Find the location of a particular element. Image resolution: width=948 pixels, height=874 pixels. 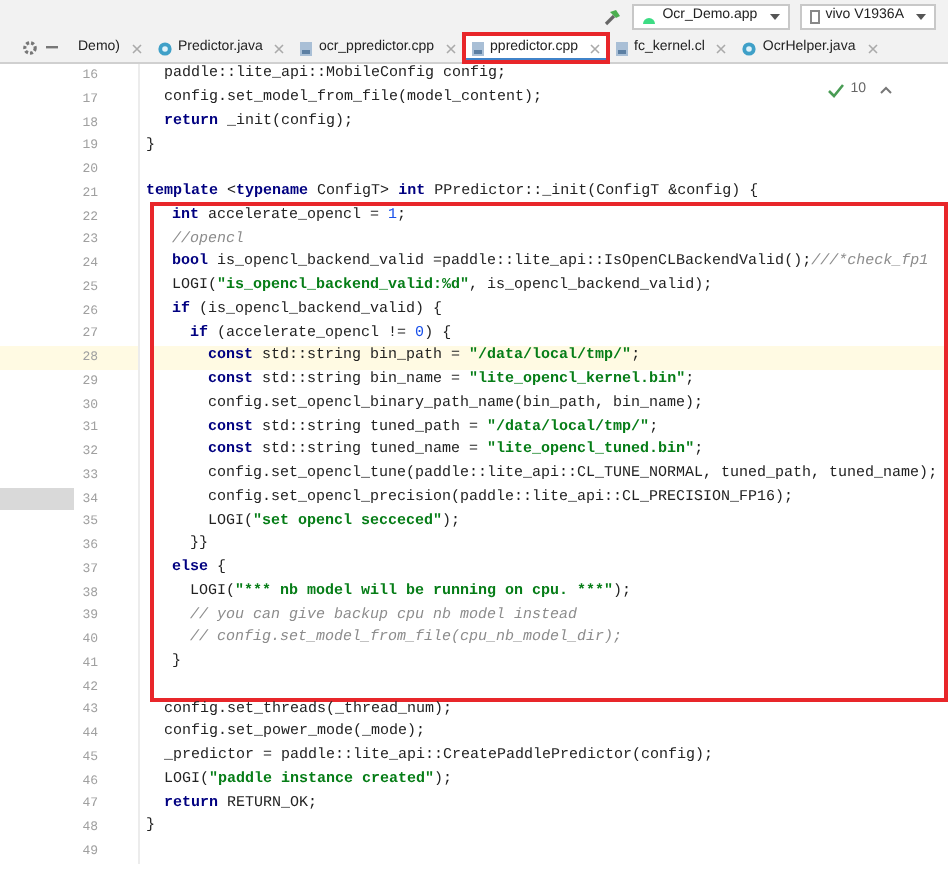

chevron-up-icon is located at coordinates (886, 90).